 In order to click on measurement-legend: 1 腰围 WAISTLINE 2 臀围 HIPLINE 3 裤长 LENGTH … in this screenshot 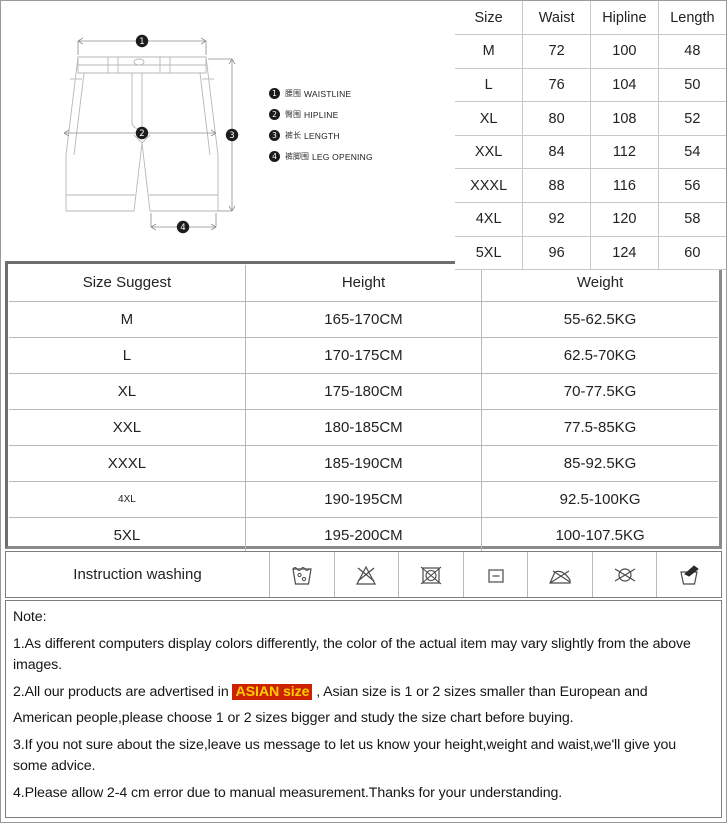, I will do `click(359, 125)`.